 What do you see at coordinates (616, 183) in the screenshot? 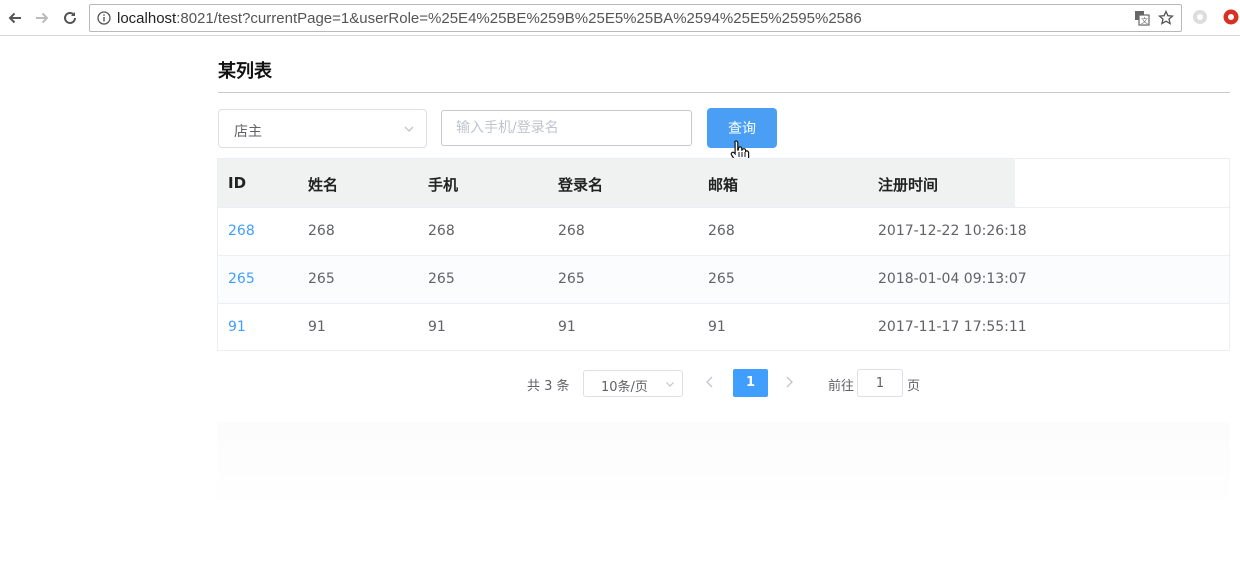
I see `table-header: ID 姓名 手机 登录名 邮箱 注册时间` at bounding box center [616, 183].